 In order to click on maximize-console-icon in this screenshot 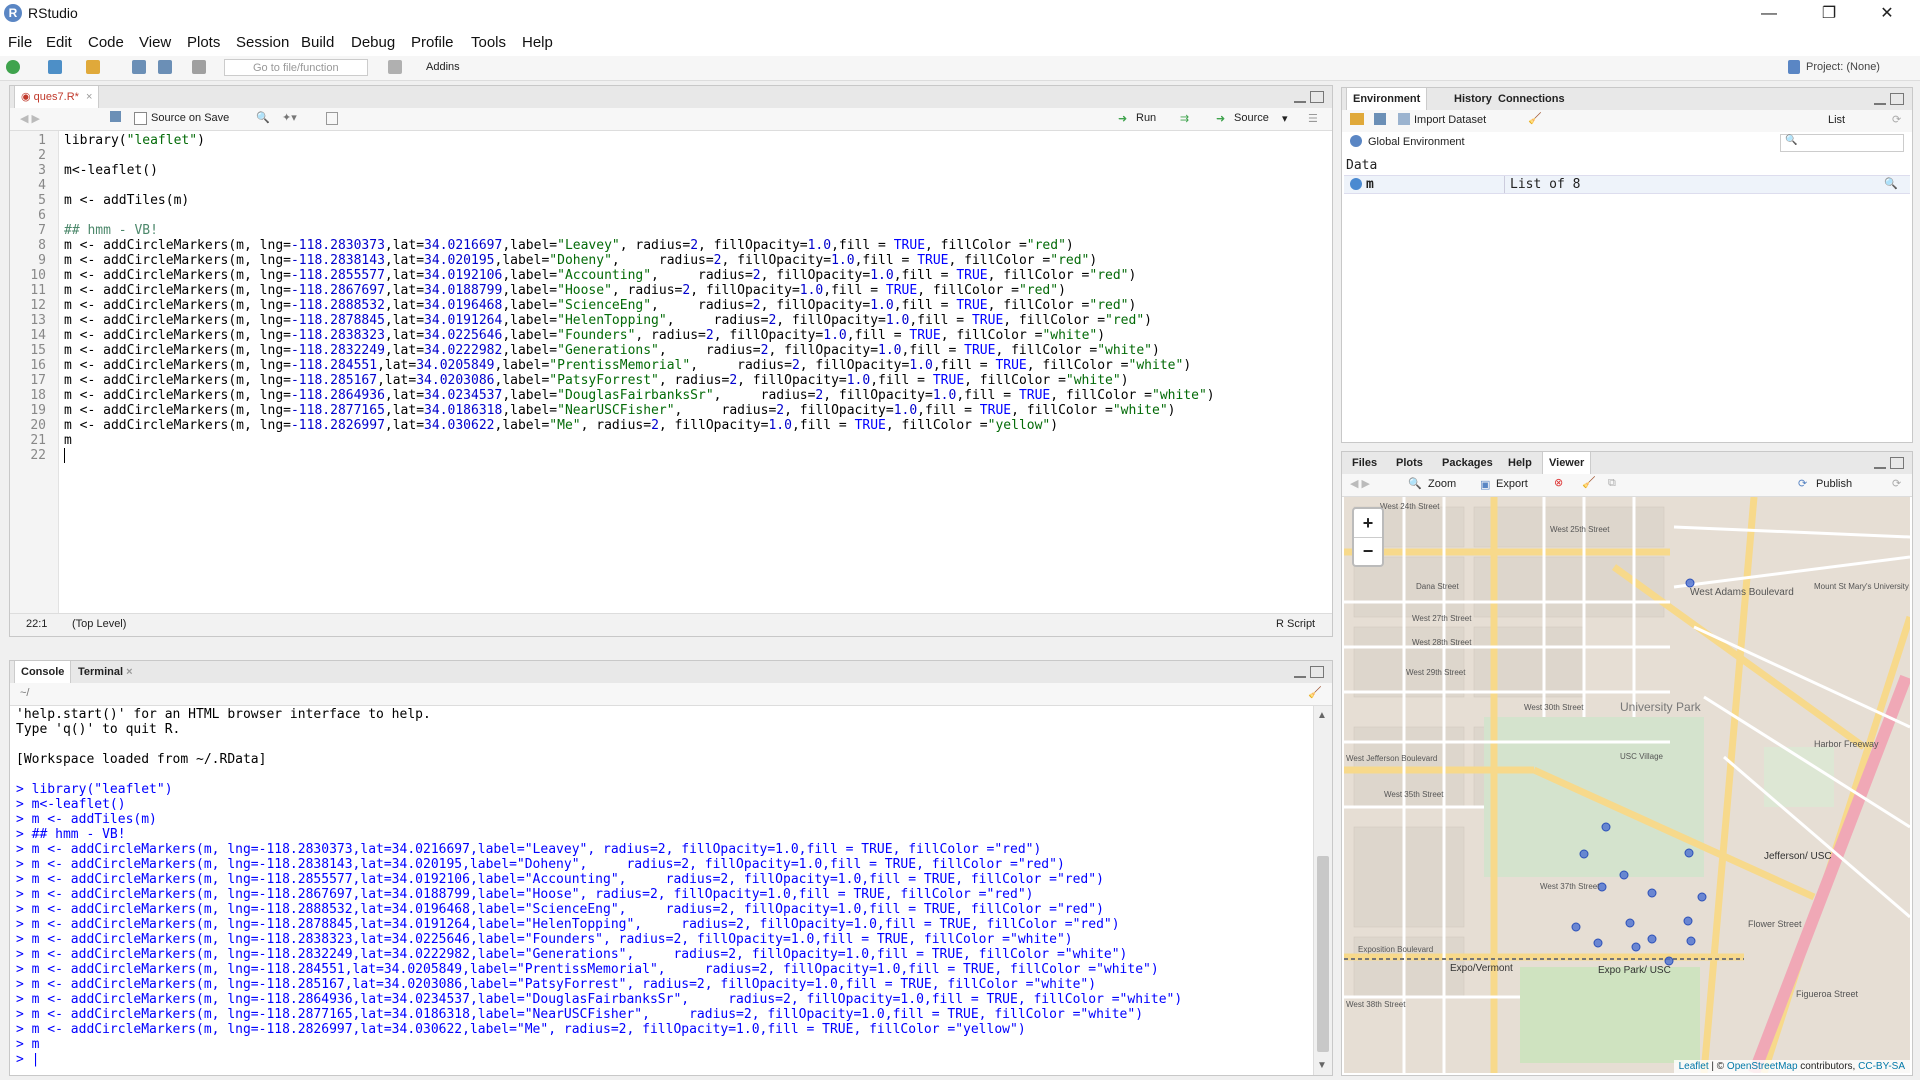, I will do `click(1317, 672)`.